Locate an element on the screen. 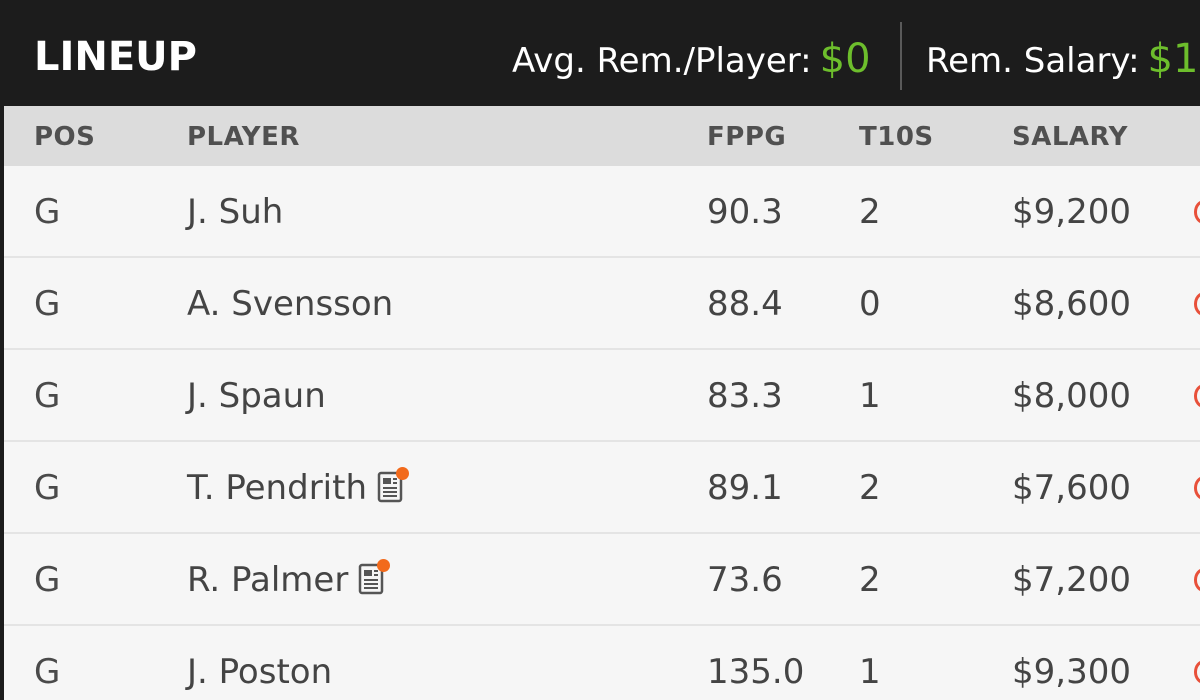  avg-remaining-value: $0 is located at coordinates (845, 59).